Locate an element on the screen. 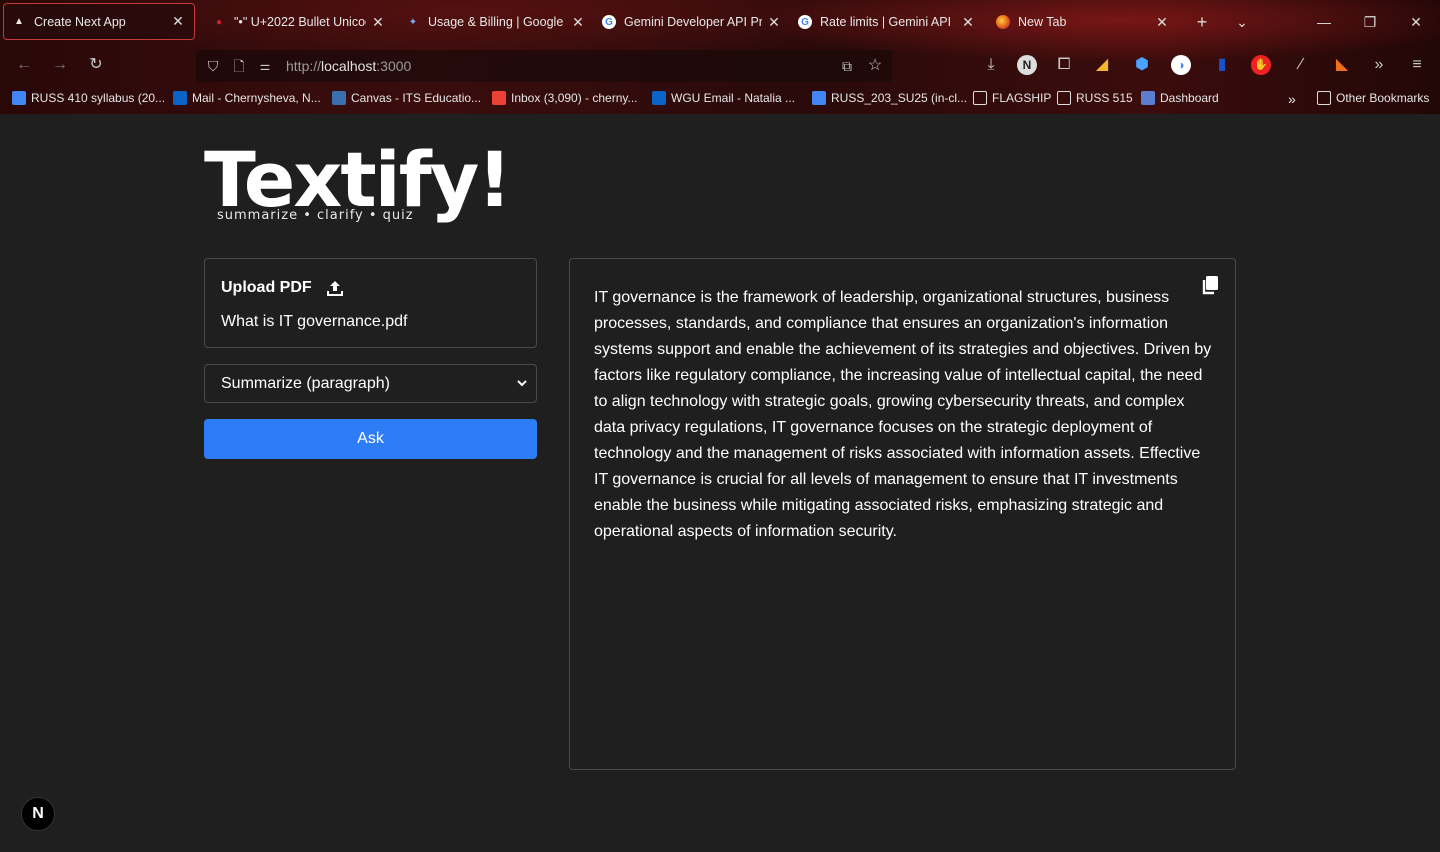  tab-rate-limits: G Rate limits | Gemini API ✕ is located at coordinates (887, 22).